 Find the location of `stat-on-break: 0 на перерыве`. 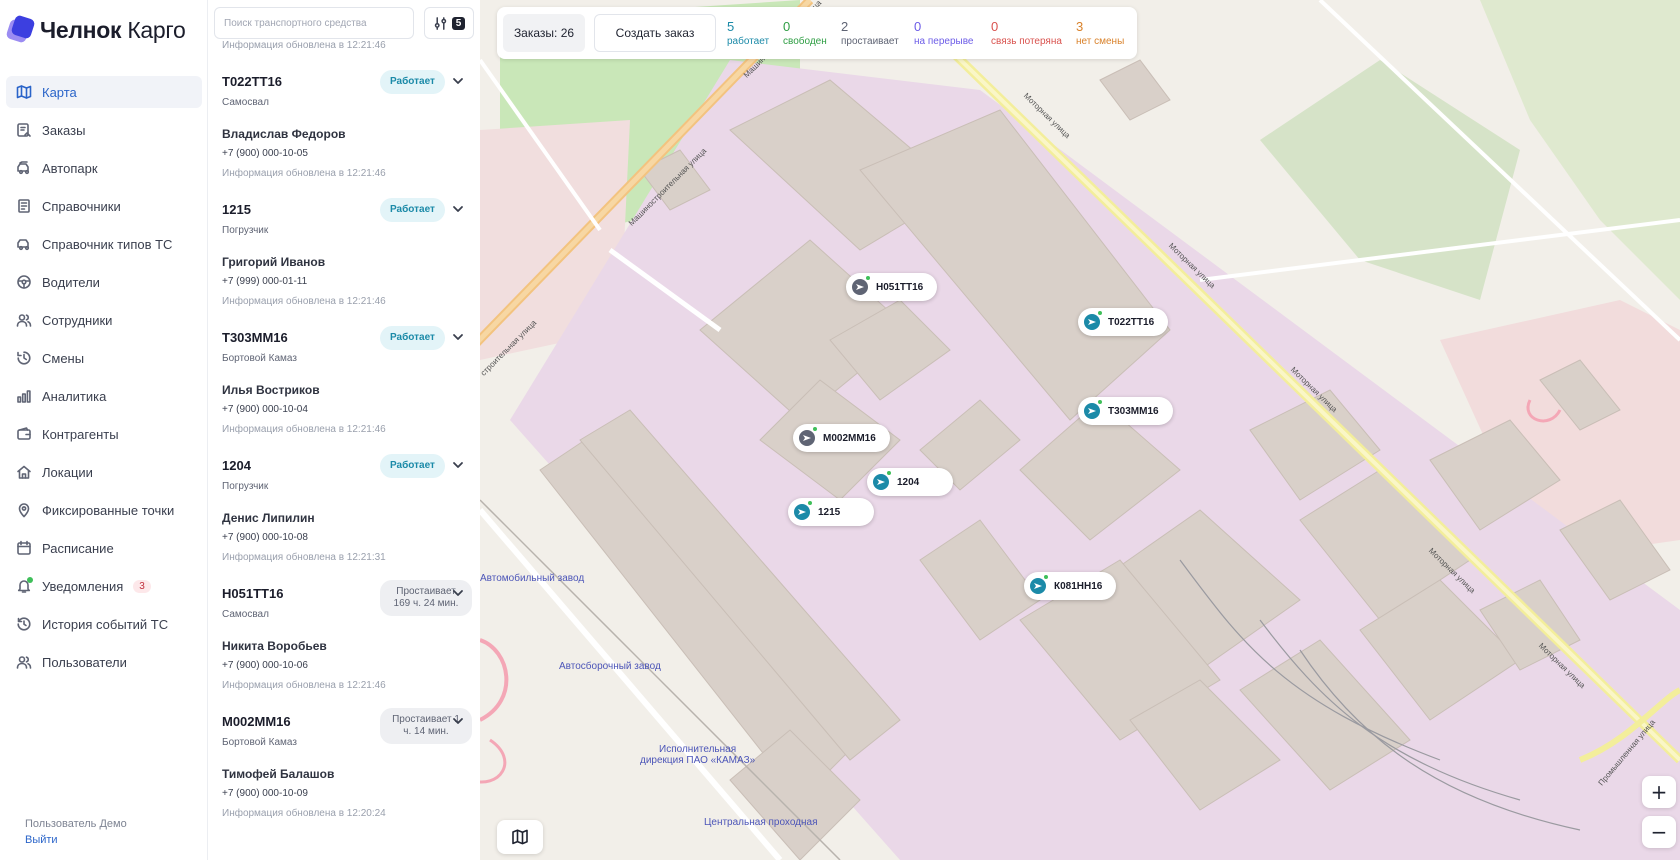

stat-on-break: 0 на перерыве is located at coordinates (943, 33).